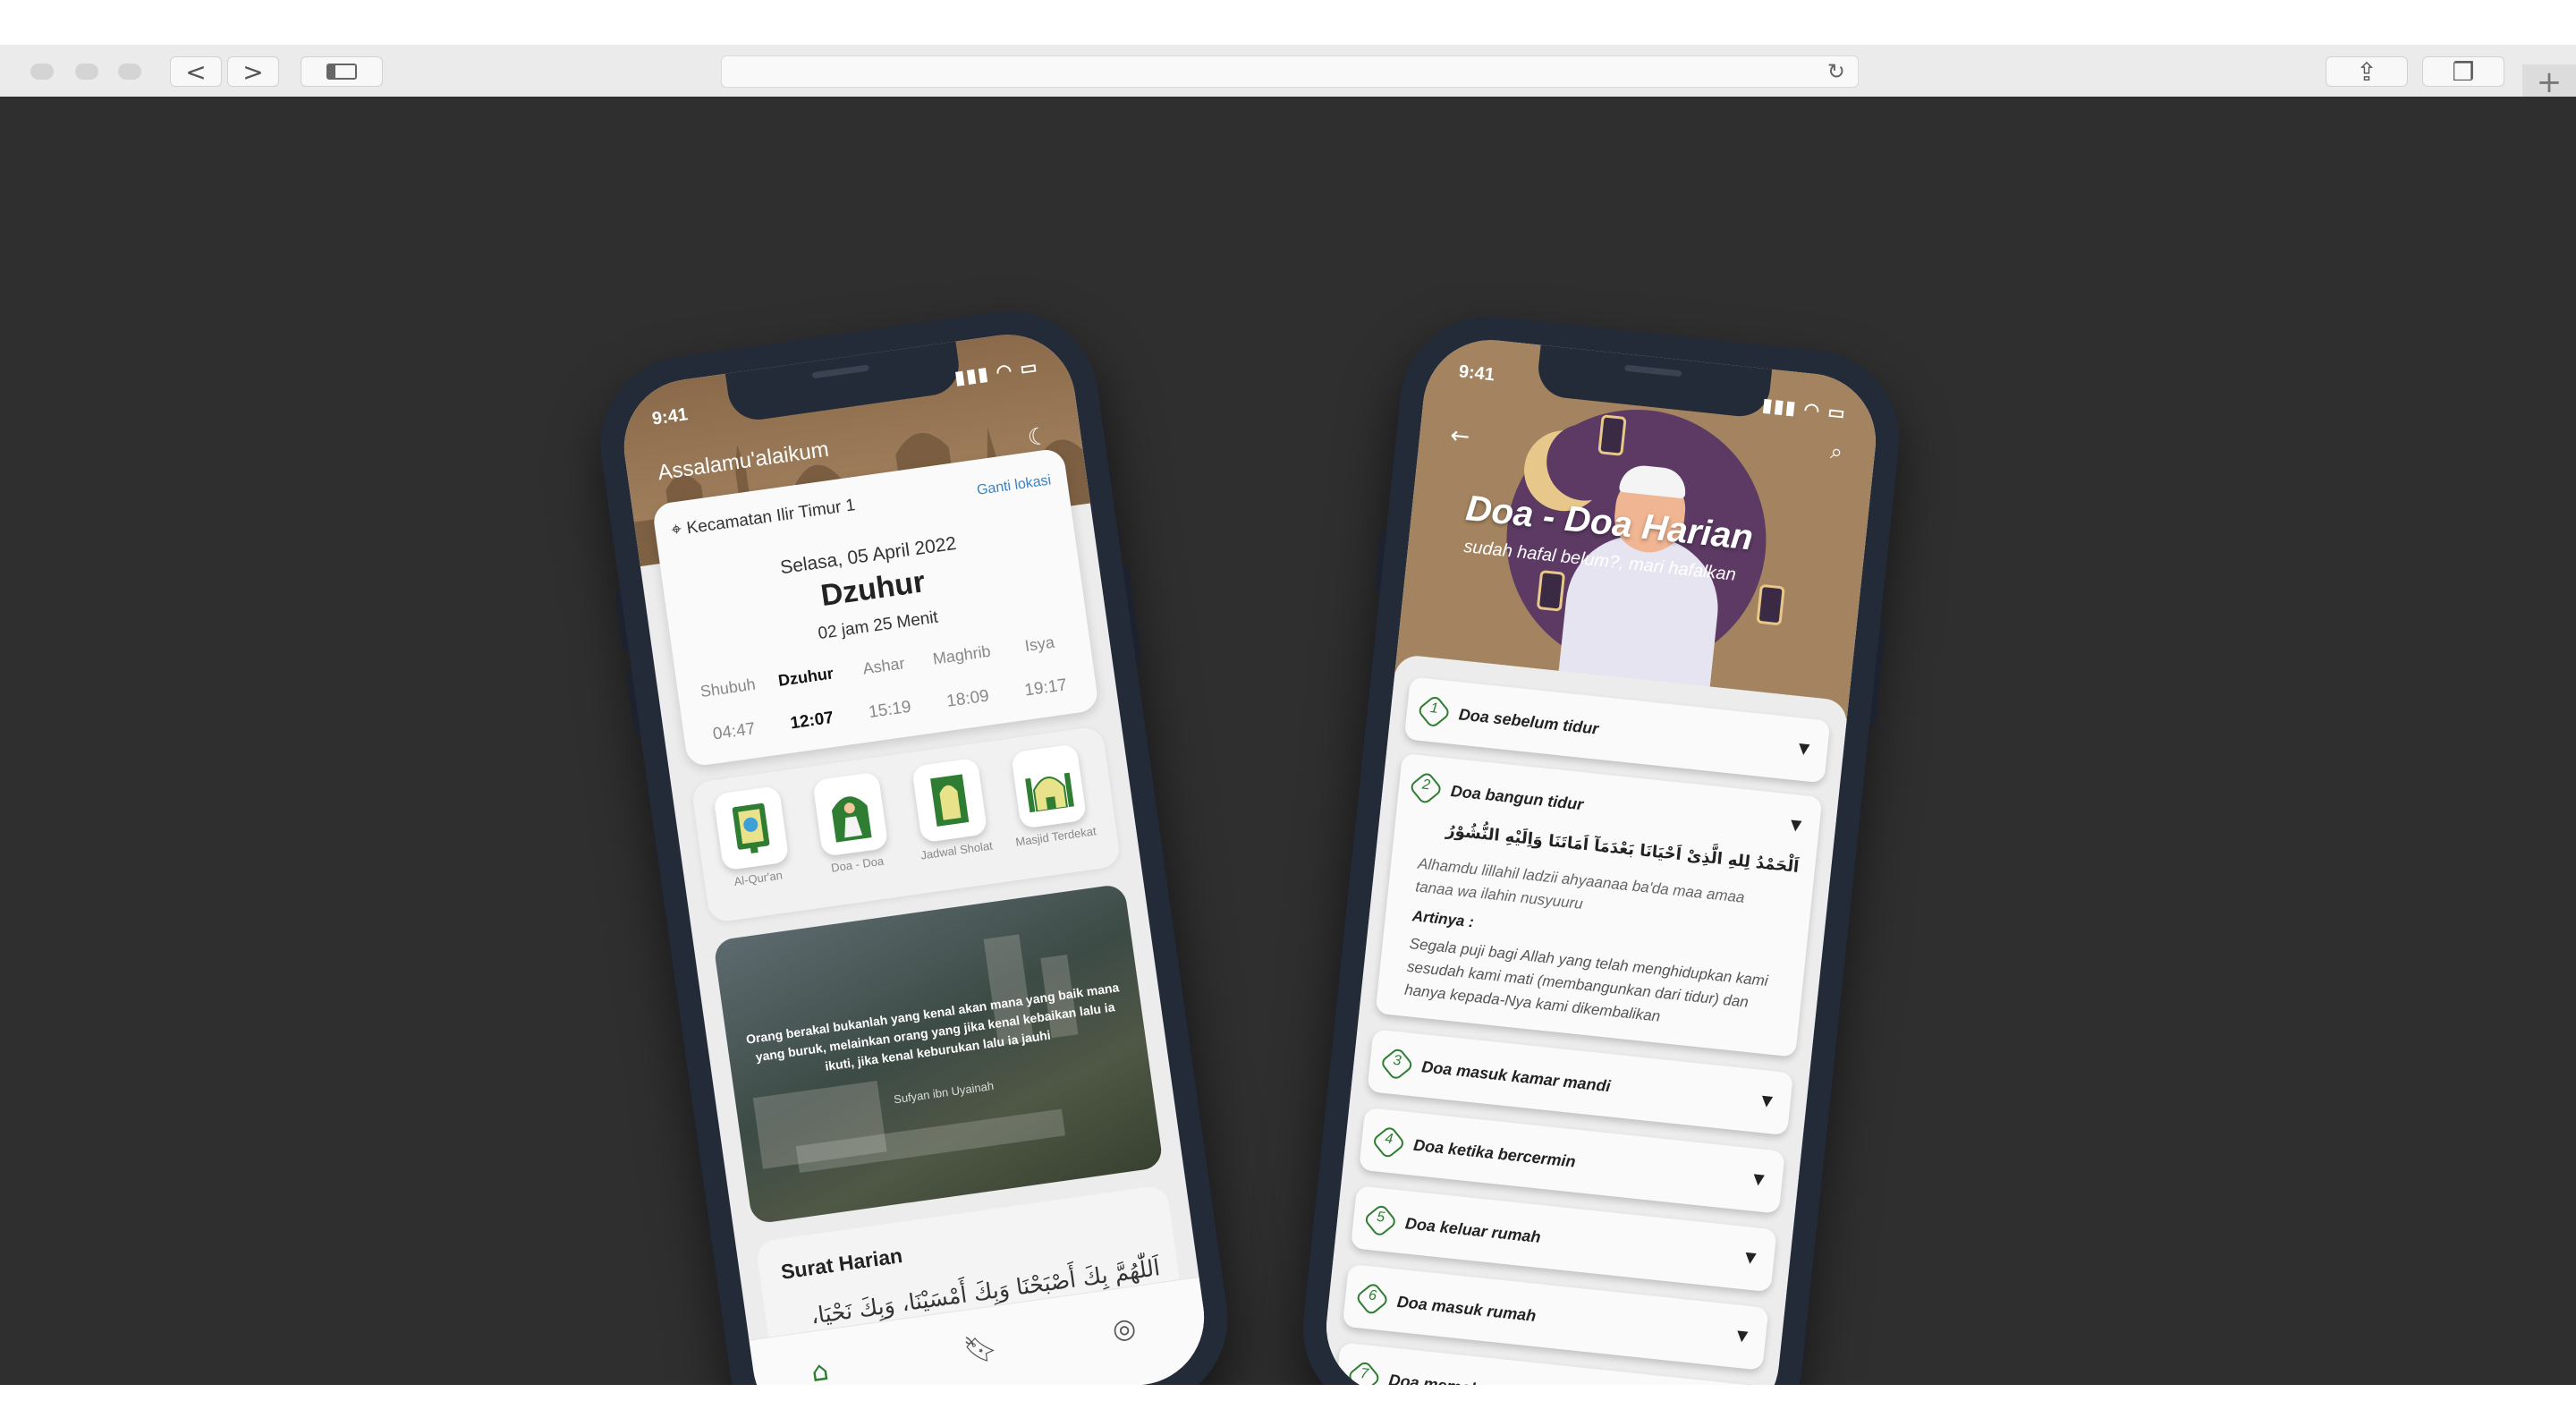 Image resolution: width=2576 pixels, height=1401 pixels. Describe the element at coordinates (1014, 485) in the screenshot. I see `change-location-link: Ganti lokasi` at that location.